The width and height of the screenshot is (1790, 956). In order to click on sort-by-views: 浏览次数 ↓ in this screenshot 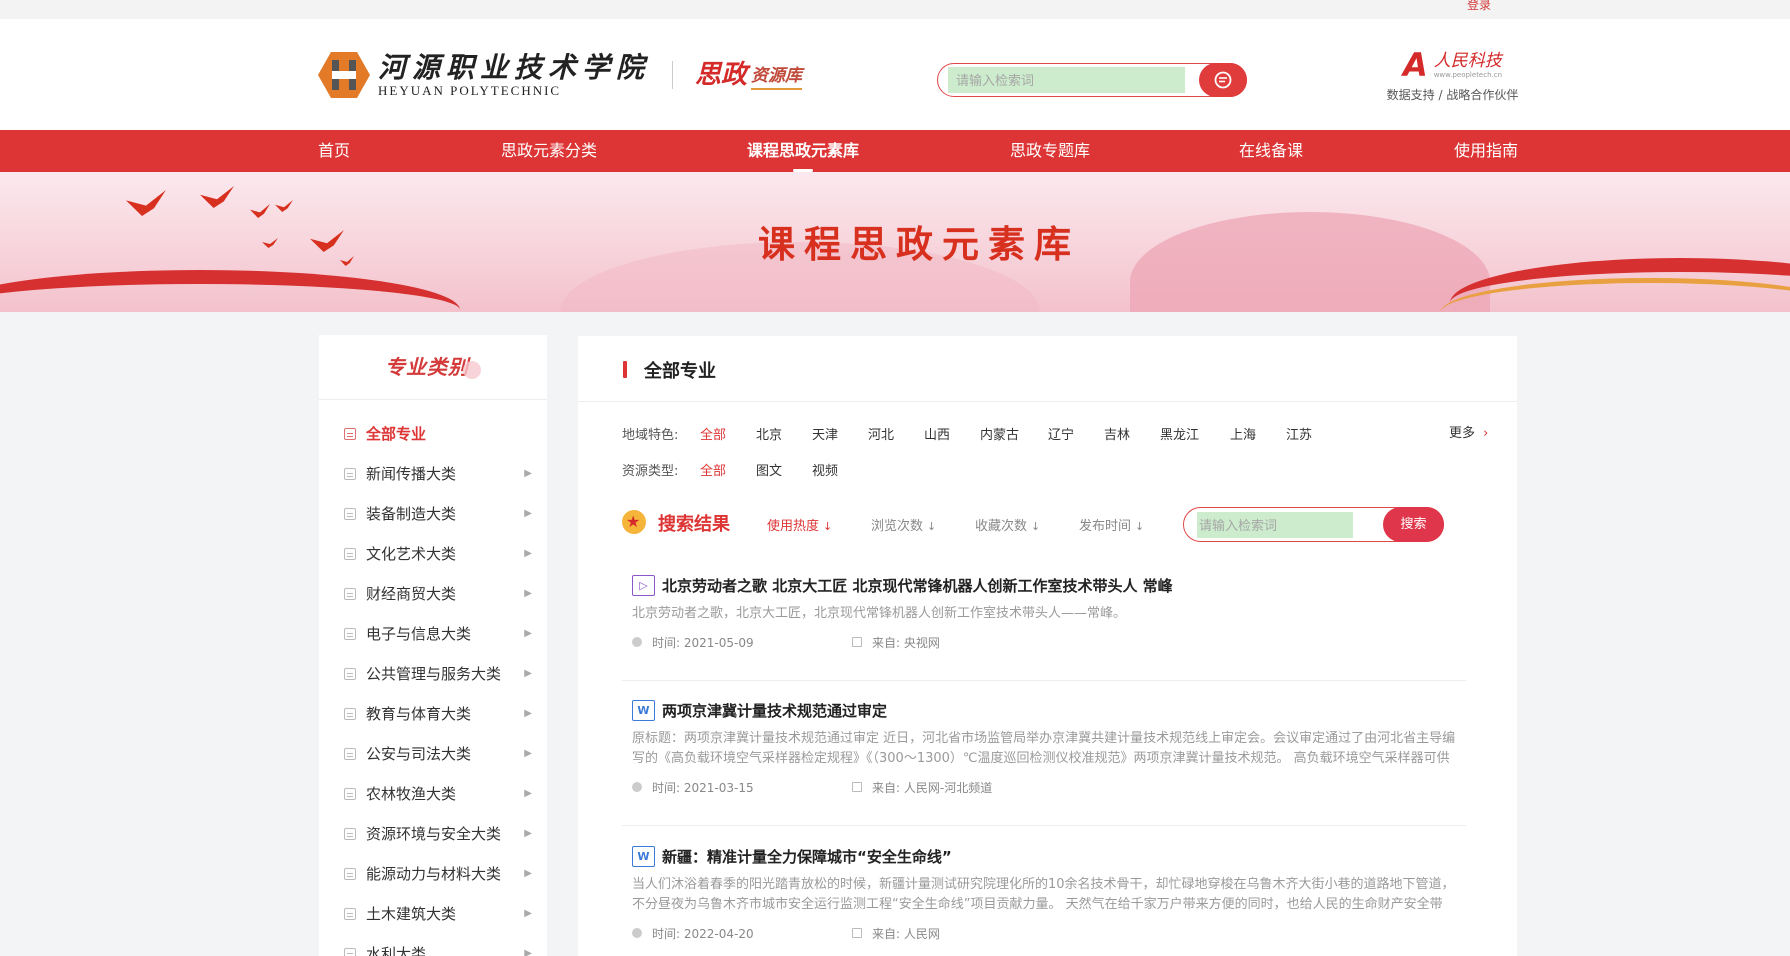, I will do `click(903, 524)`.